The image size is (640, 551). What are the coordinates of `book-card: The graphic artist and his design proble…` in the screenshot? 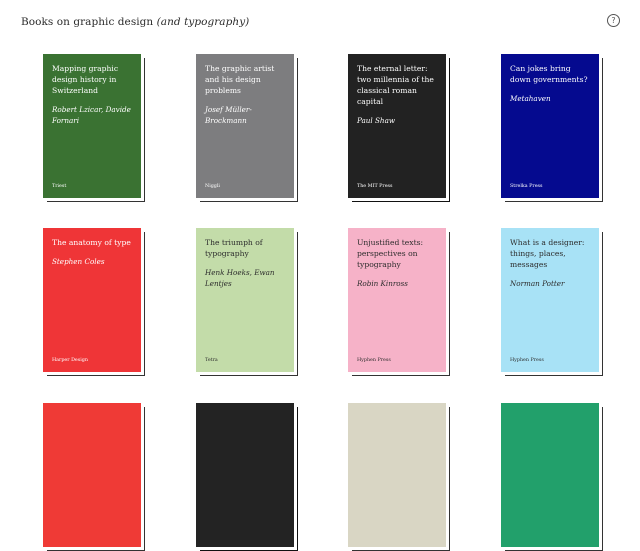 It's located at (247, 128).